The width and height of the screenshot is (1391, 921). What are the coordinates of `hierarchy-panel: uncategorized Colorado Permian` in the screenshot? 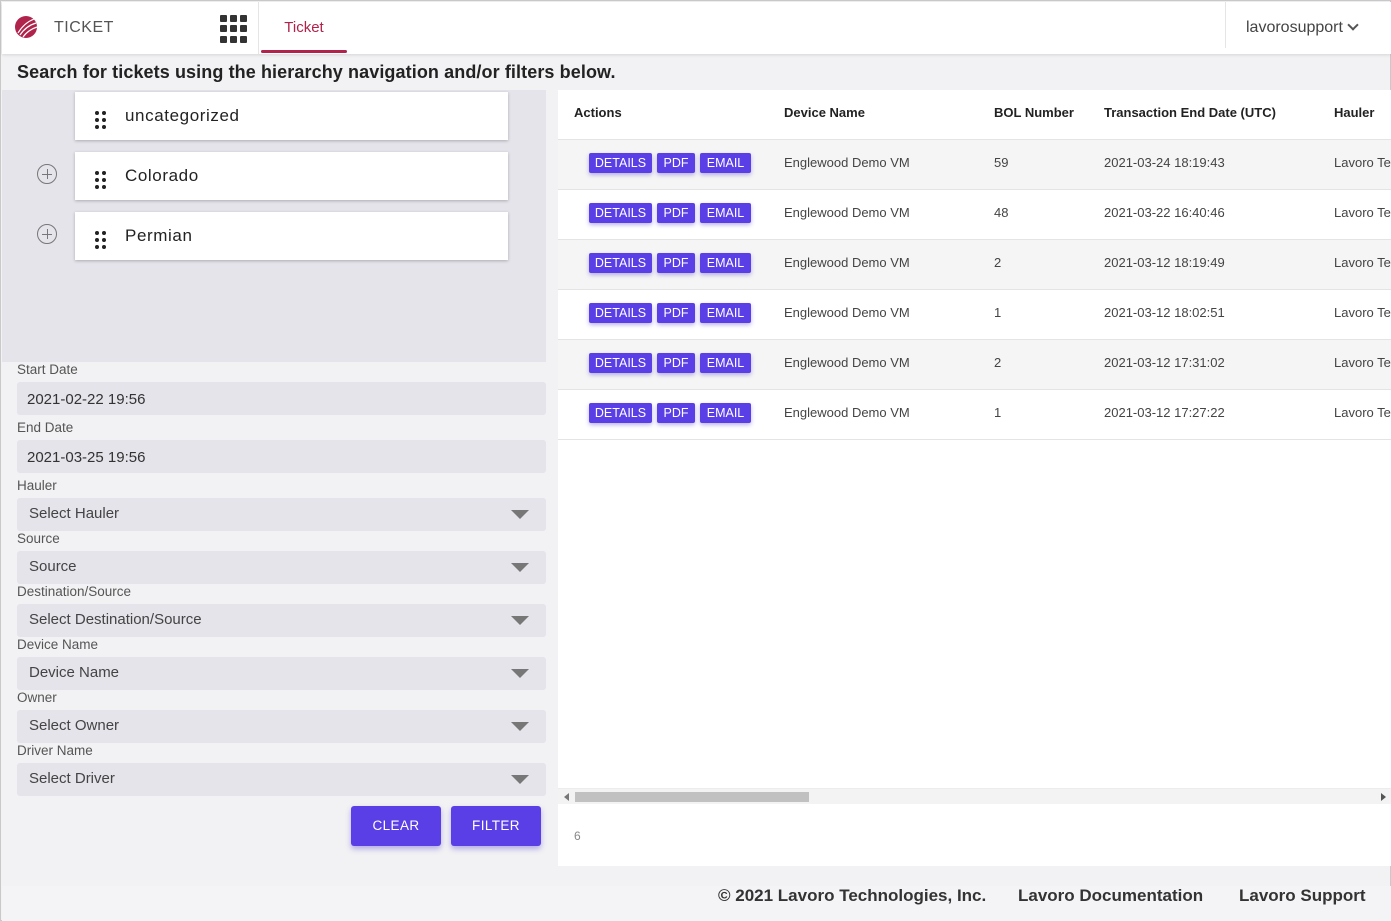 It's located at (274, 226).